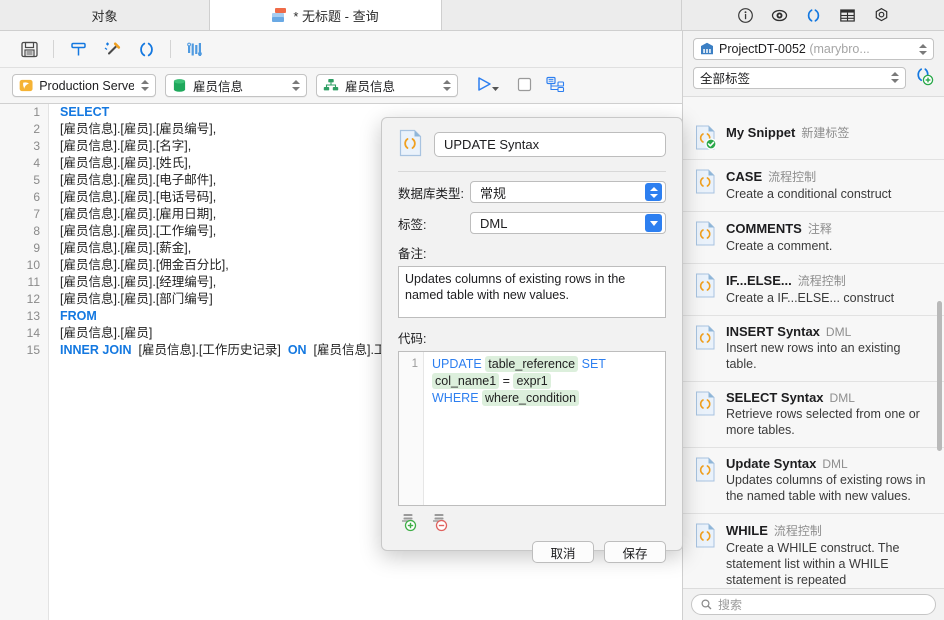  Describe the element at coordinates (466, 381) in the screenshot. I see `code-token-col-name1: col_name1` at that location.